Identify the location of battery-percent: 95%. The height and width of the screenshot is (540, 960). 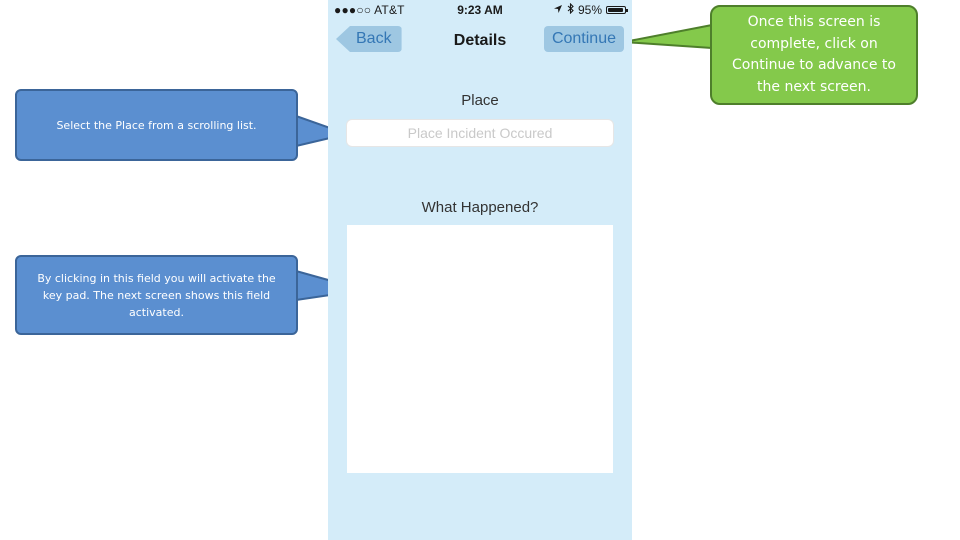
(589, 10).